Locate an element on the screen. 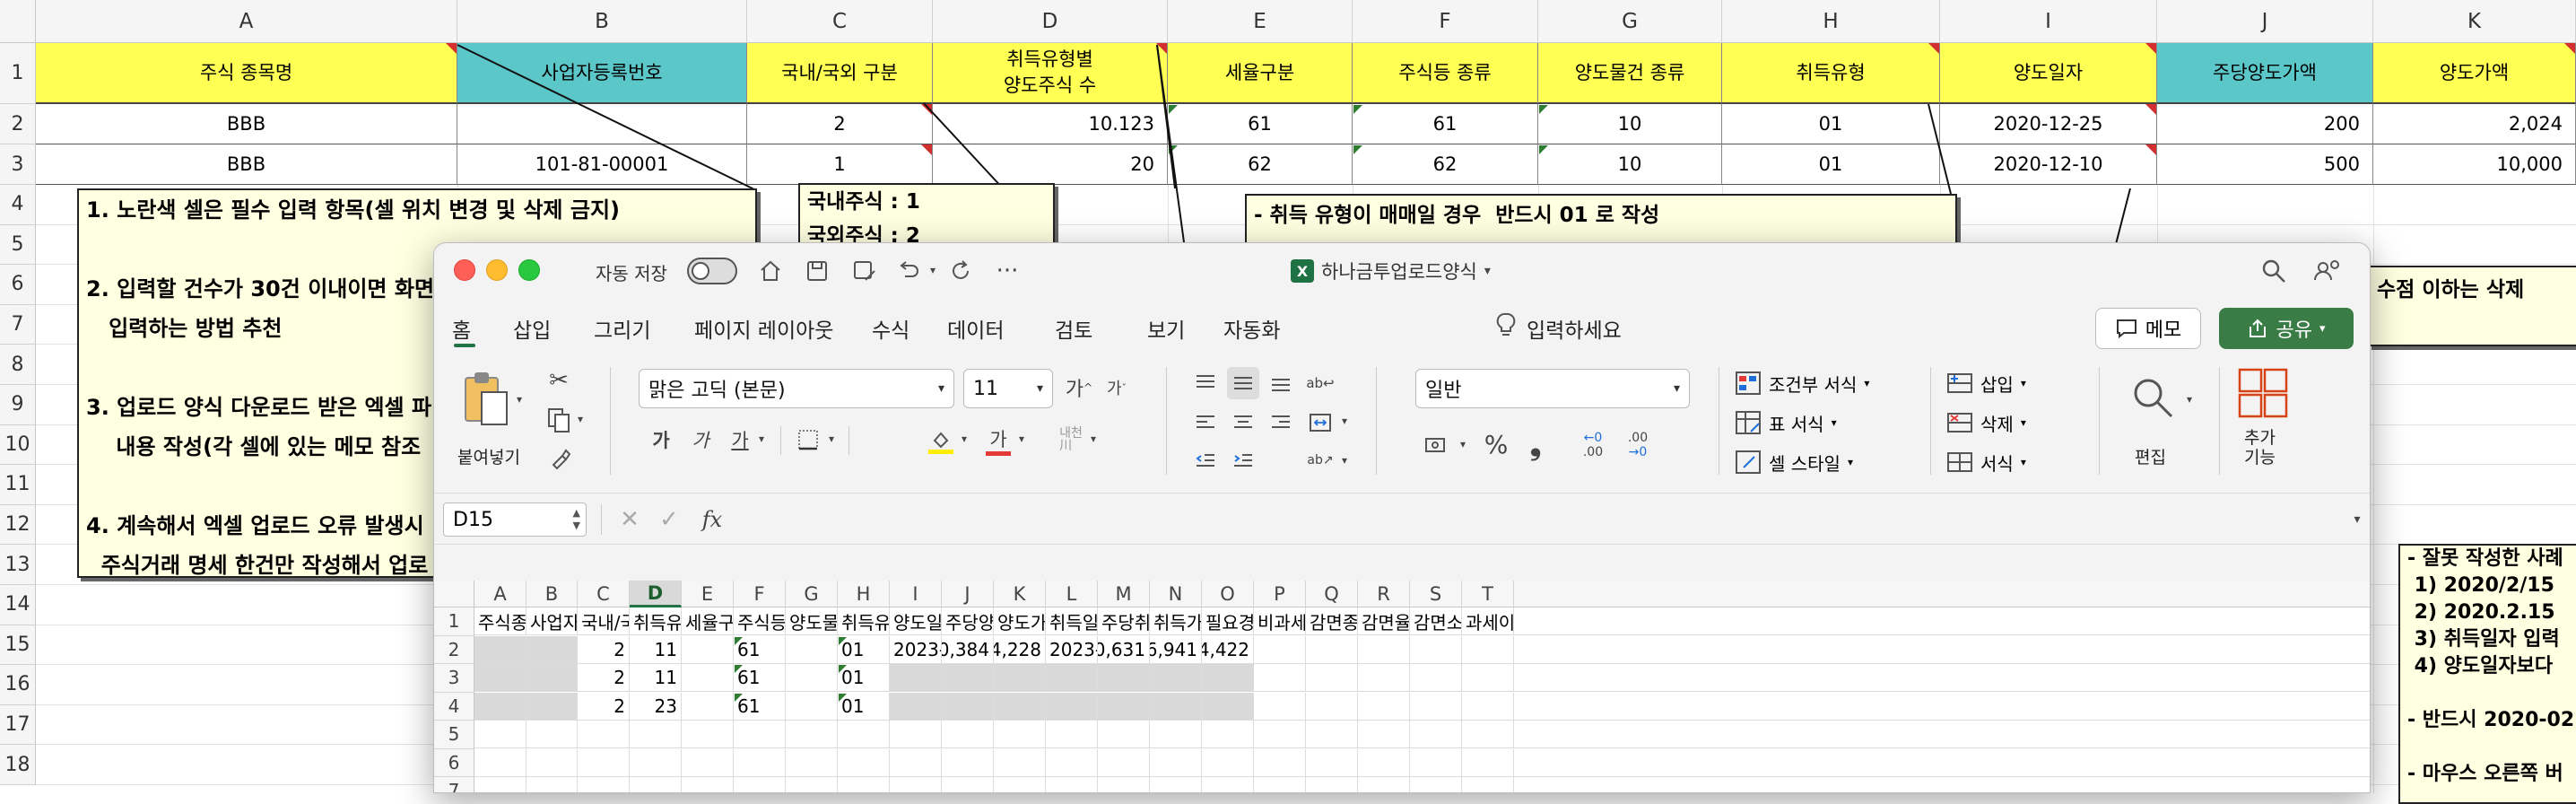 This screenshot has height=804, width=2576. phonetic-guide-icon: 내천 川 is located at coordinates (1071, 439).